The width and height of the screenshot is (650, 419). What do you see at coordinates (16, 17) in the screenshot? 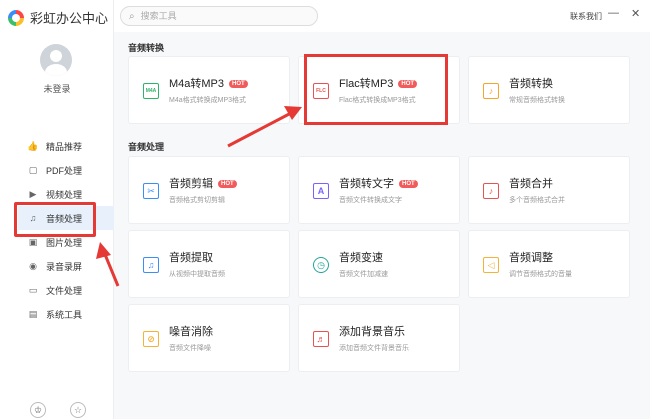
I see `rainbow-logo-icon` at bounding box center [16, 17].